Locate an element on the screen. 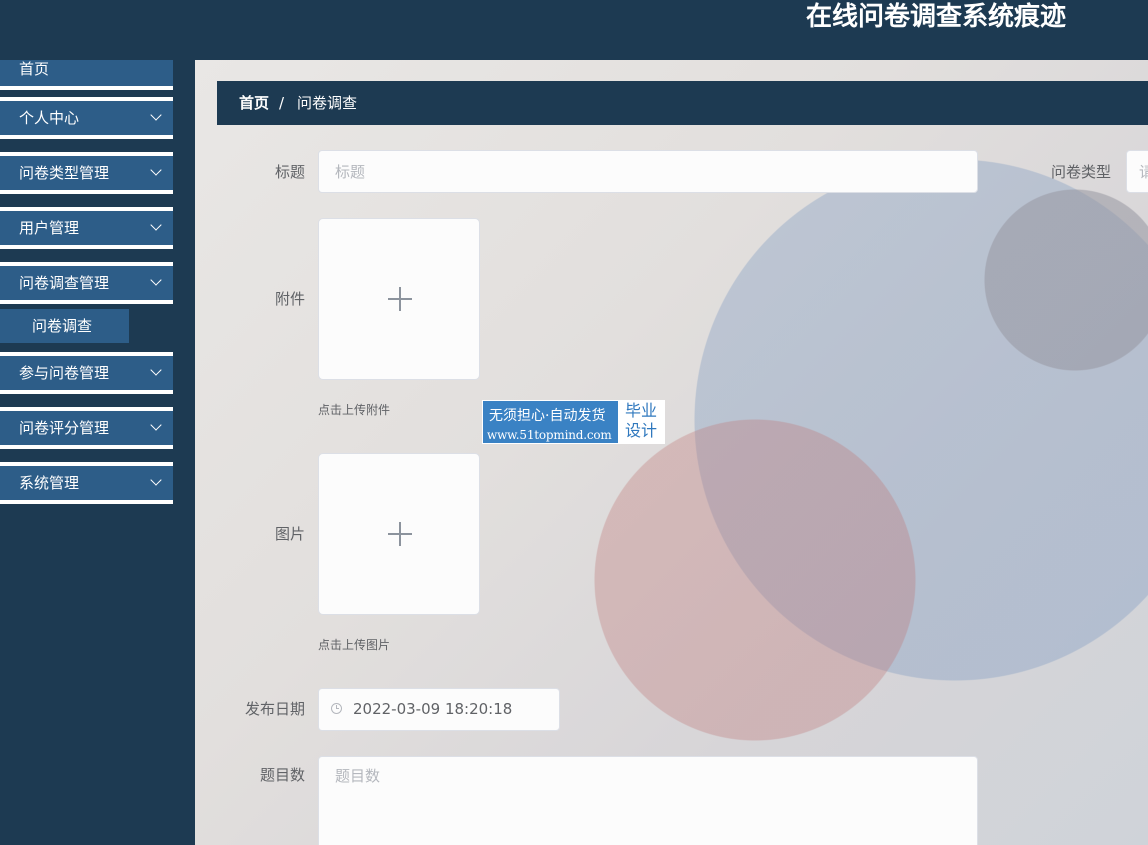 This screenshot has height=845, width=1148. sidebar-item-label: 问卷评分管理 is located at coordinates (64, 428).